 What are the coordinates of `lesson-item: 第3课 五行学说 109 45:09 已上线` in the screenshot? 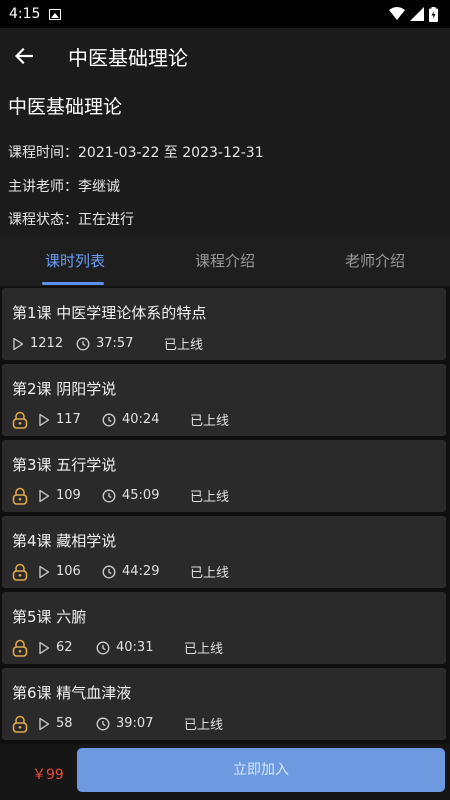 It's located at (224, 476).